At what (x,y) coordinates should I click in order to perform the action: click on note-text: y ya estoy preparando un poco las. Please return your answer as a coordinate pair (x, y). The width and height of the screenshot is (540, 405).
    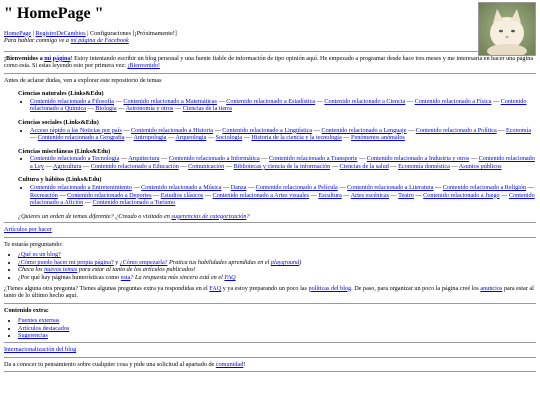
    Looking at the image, I should click on (265, 288).